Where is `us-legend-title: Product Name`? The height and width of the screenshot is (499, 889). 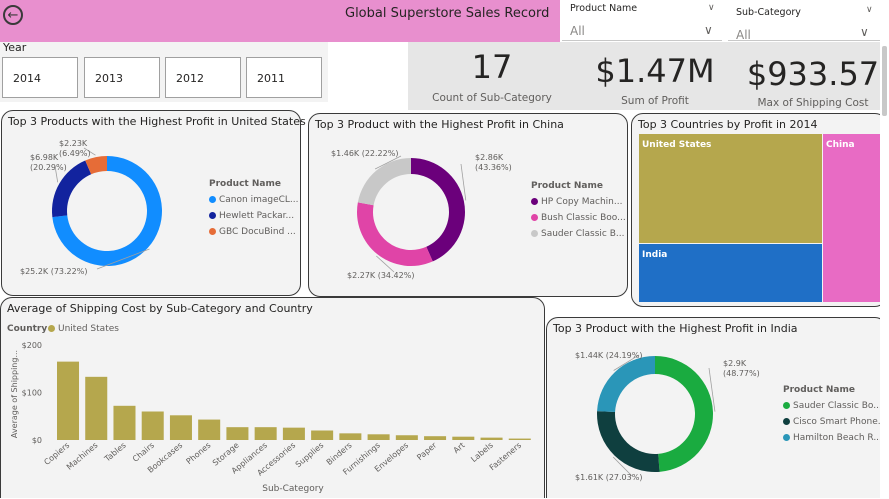 us-legend-title: Product Name is located at coordinates (245, 184).